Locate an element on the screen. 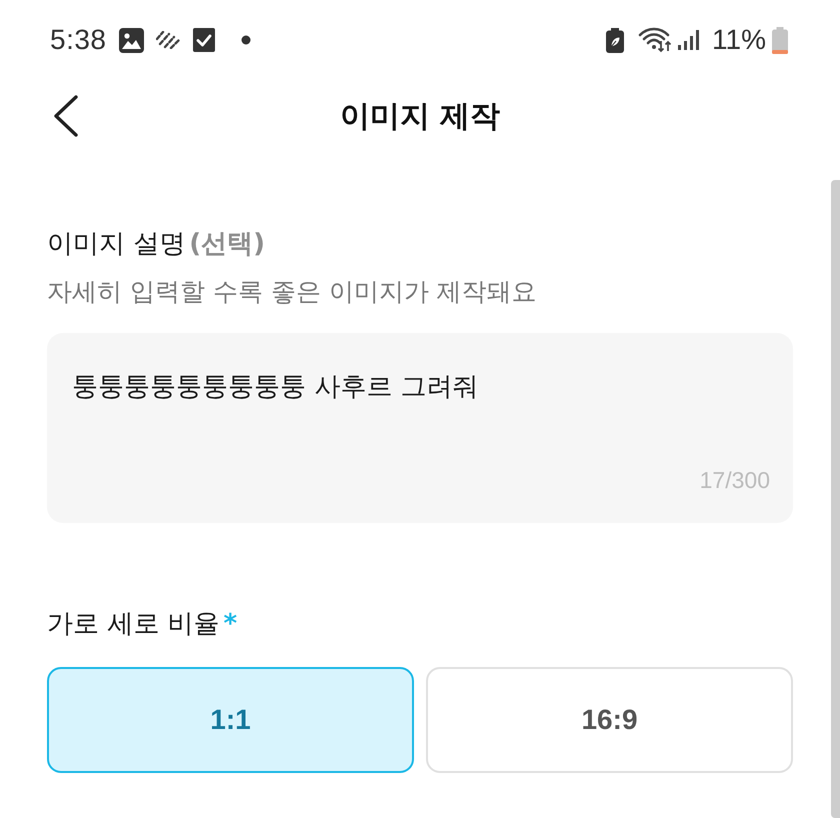  battery-leaf-icon is located at coordinates (615, 40).